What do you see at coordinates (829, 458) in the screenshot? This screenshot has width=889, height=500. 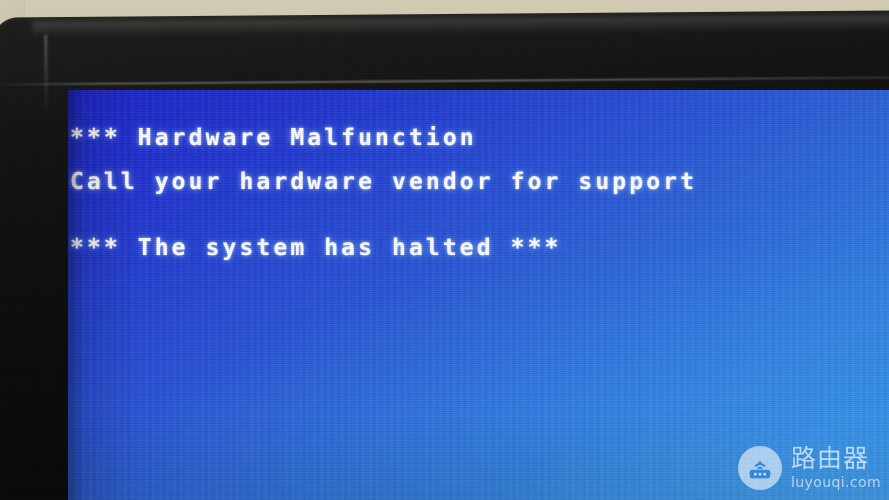 I see `watermark-brand-cn: 路由器` at bounding box center [829, 458].